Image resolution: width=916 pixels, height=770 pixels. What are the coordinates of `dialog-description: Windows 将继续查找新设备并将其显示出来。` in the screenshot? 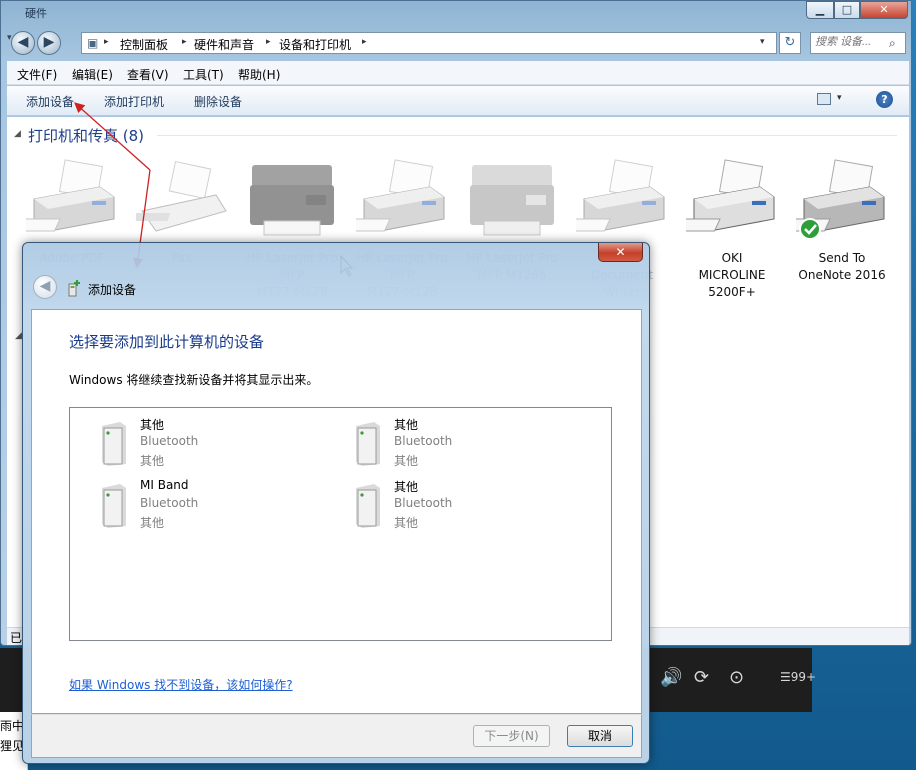 It's located at (194, 380).